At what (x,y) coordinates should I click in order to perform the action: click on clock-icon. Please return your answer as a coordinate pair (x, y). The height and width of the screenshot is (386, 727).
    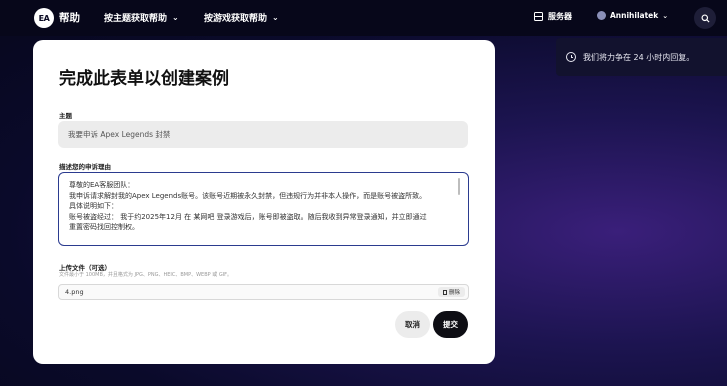
    Looking at the image, I should click on (571, 57).